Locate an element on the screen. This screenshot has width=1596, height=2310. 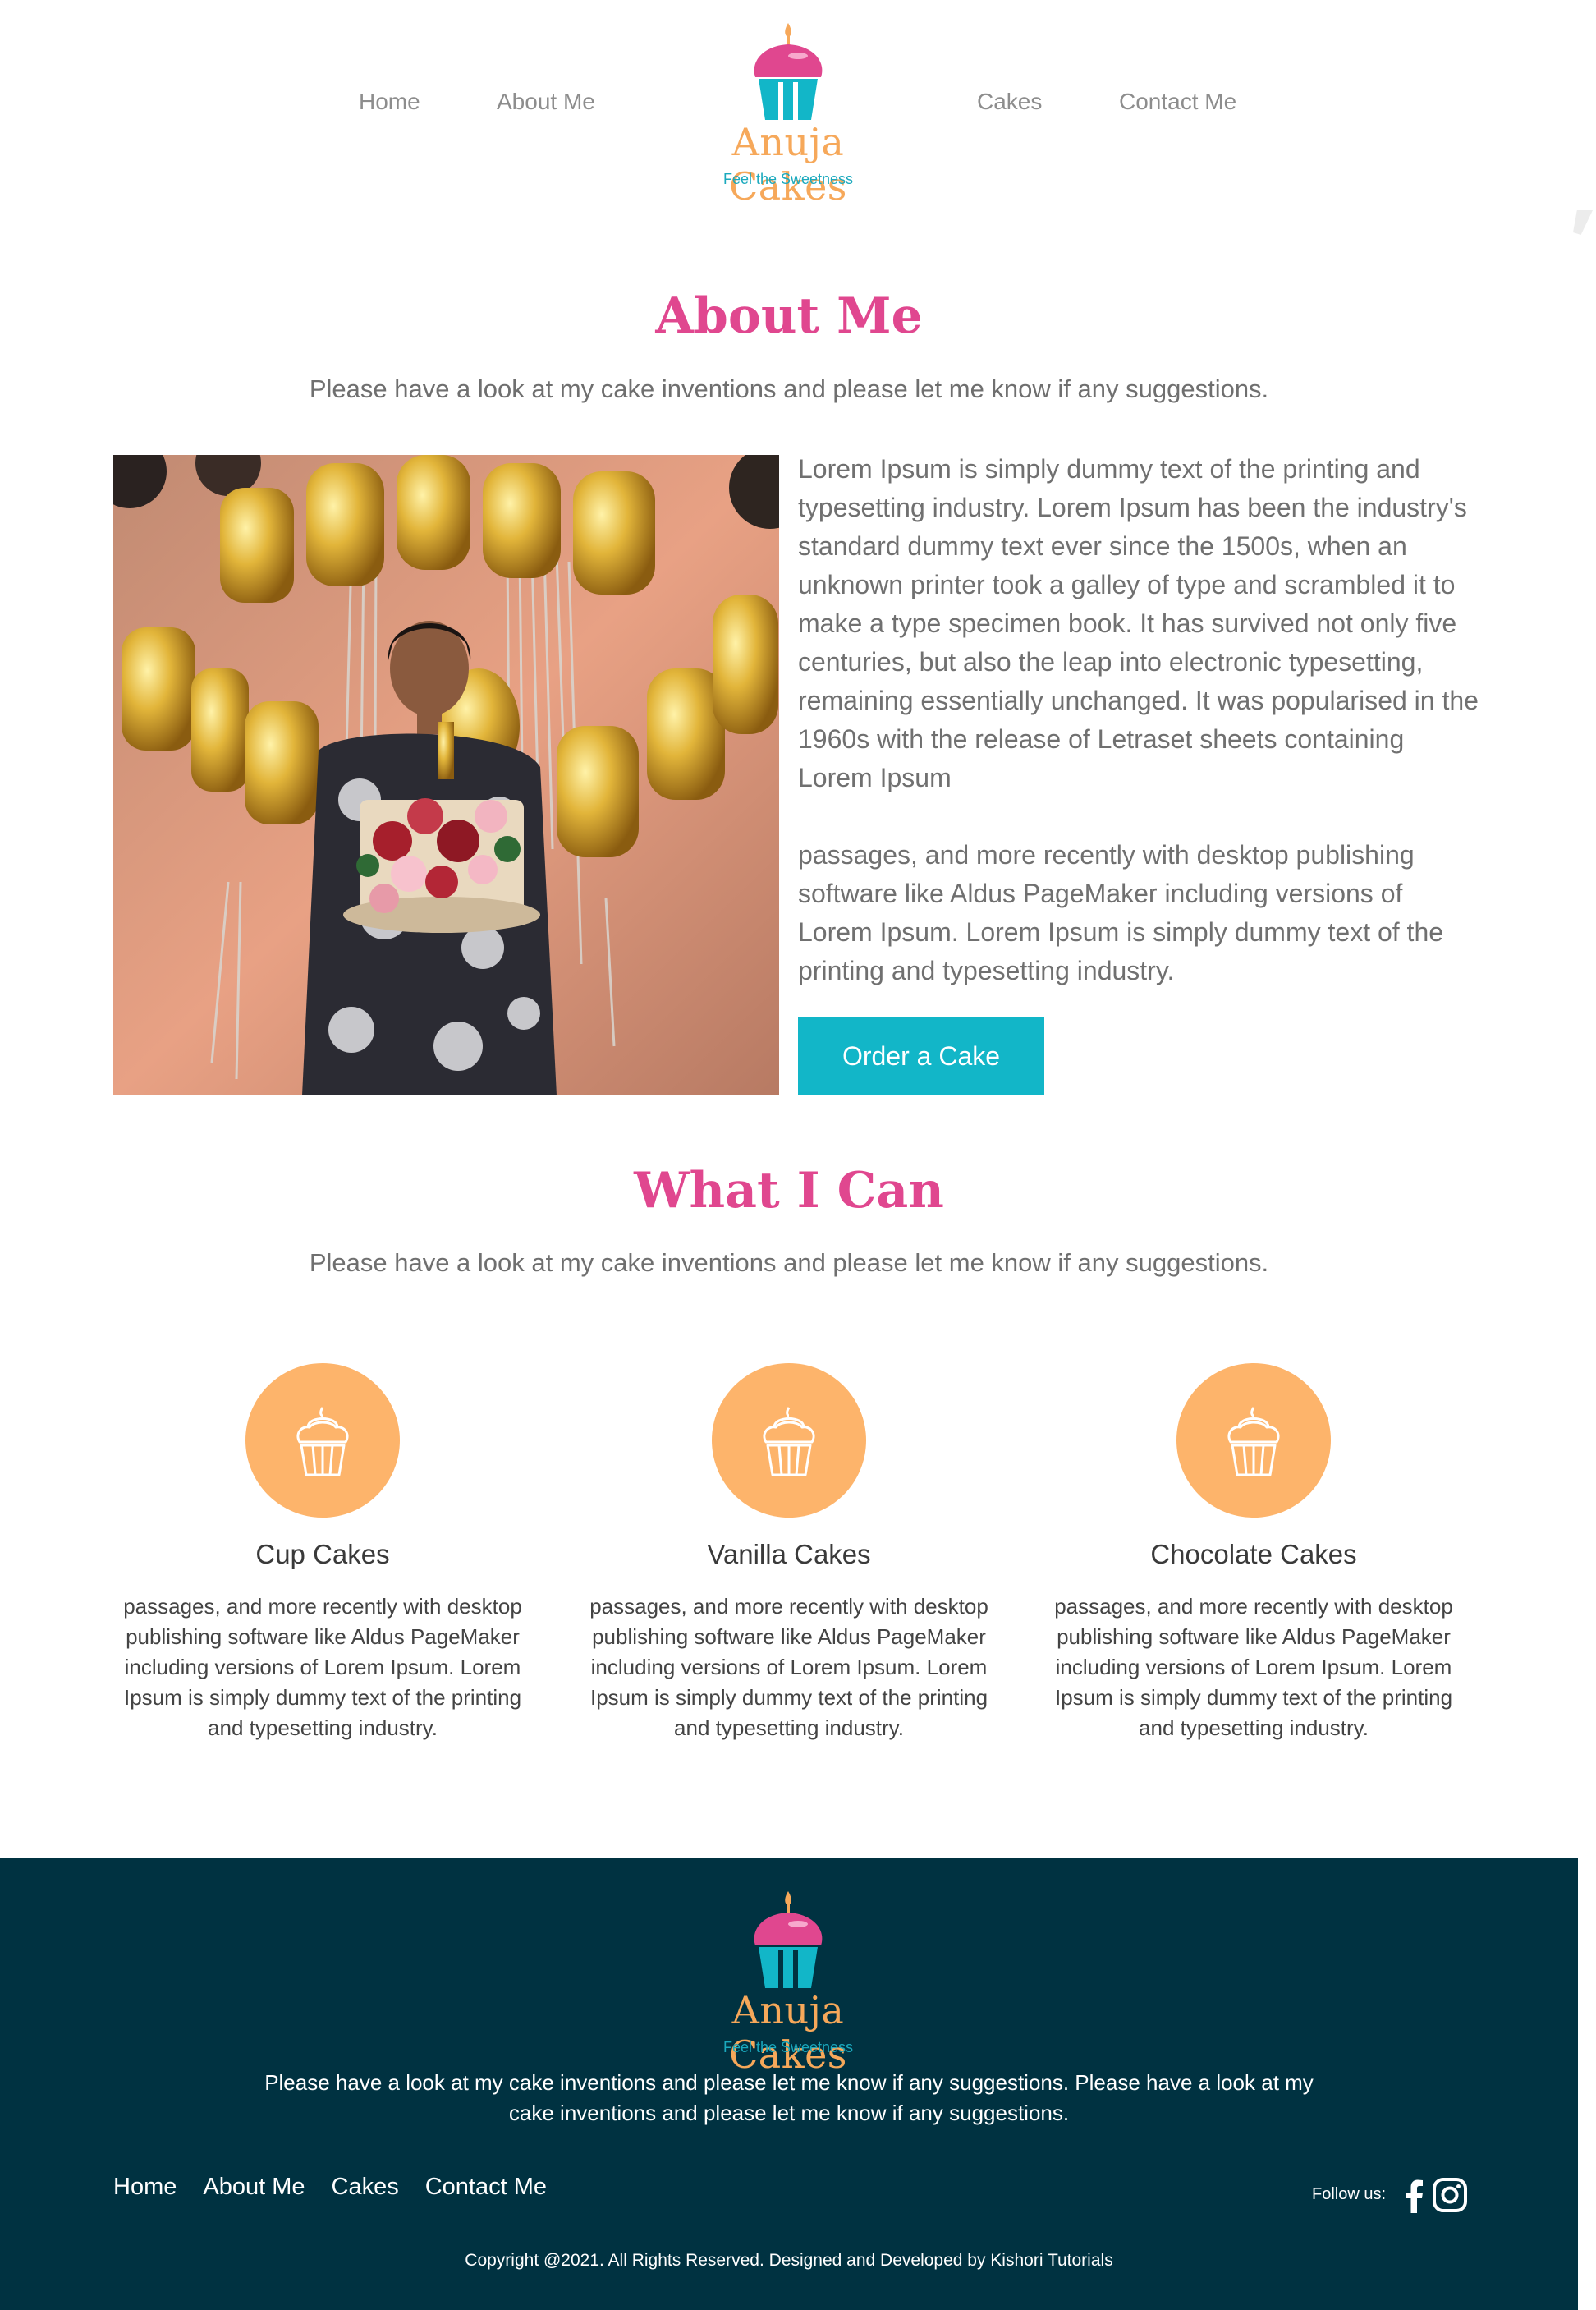
about-title: About Me is located at coordinates (789, 316).